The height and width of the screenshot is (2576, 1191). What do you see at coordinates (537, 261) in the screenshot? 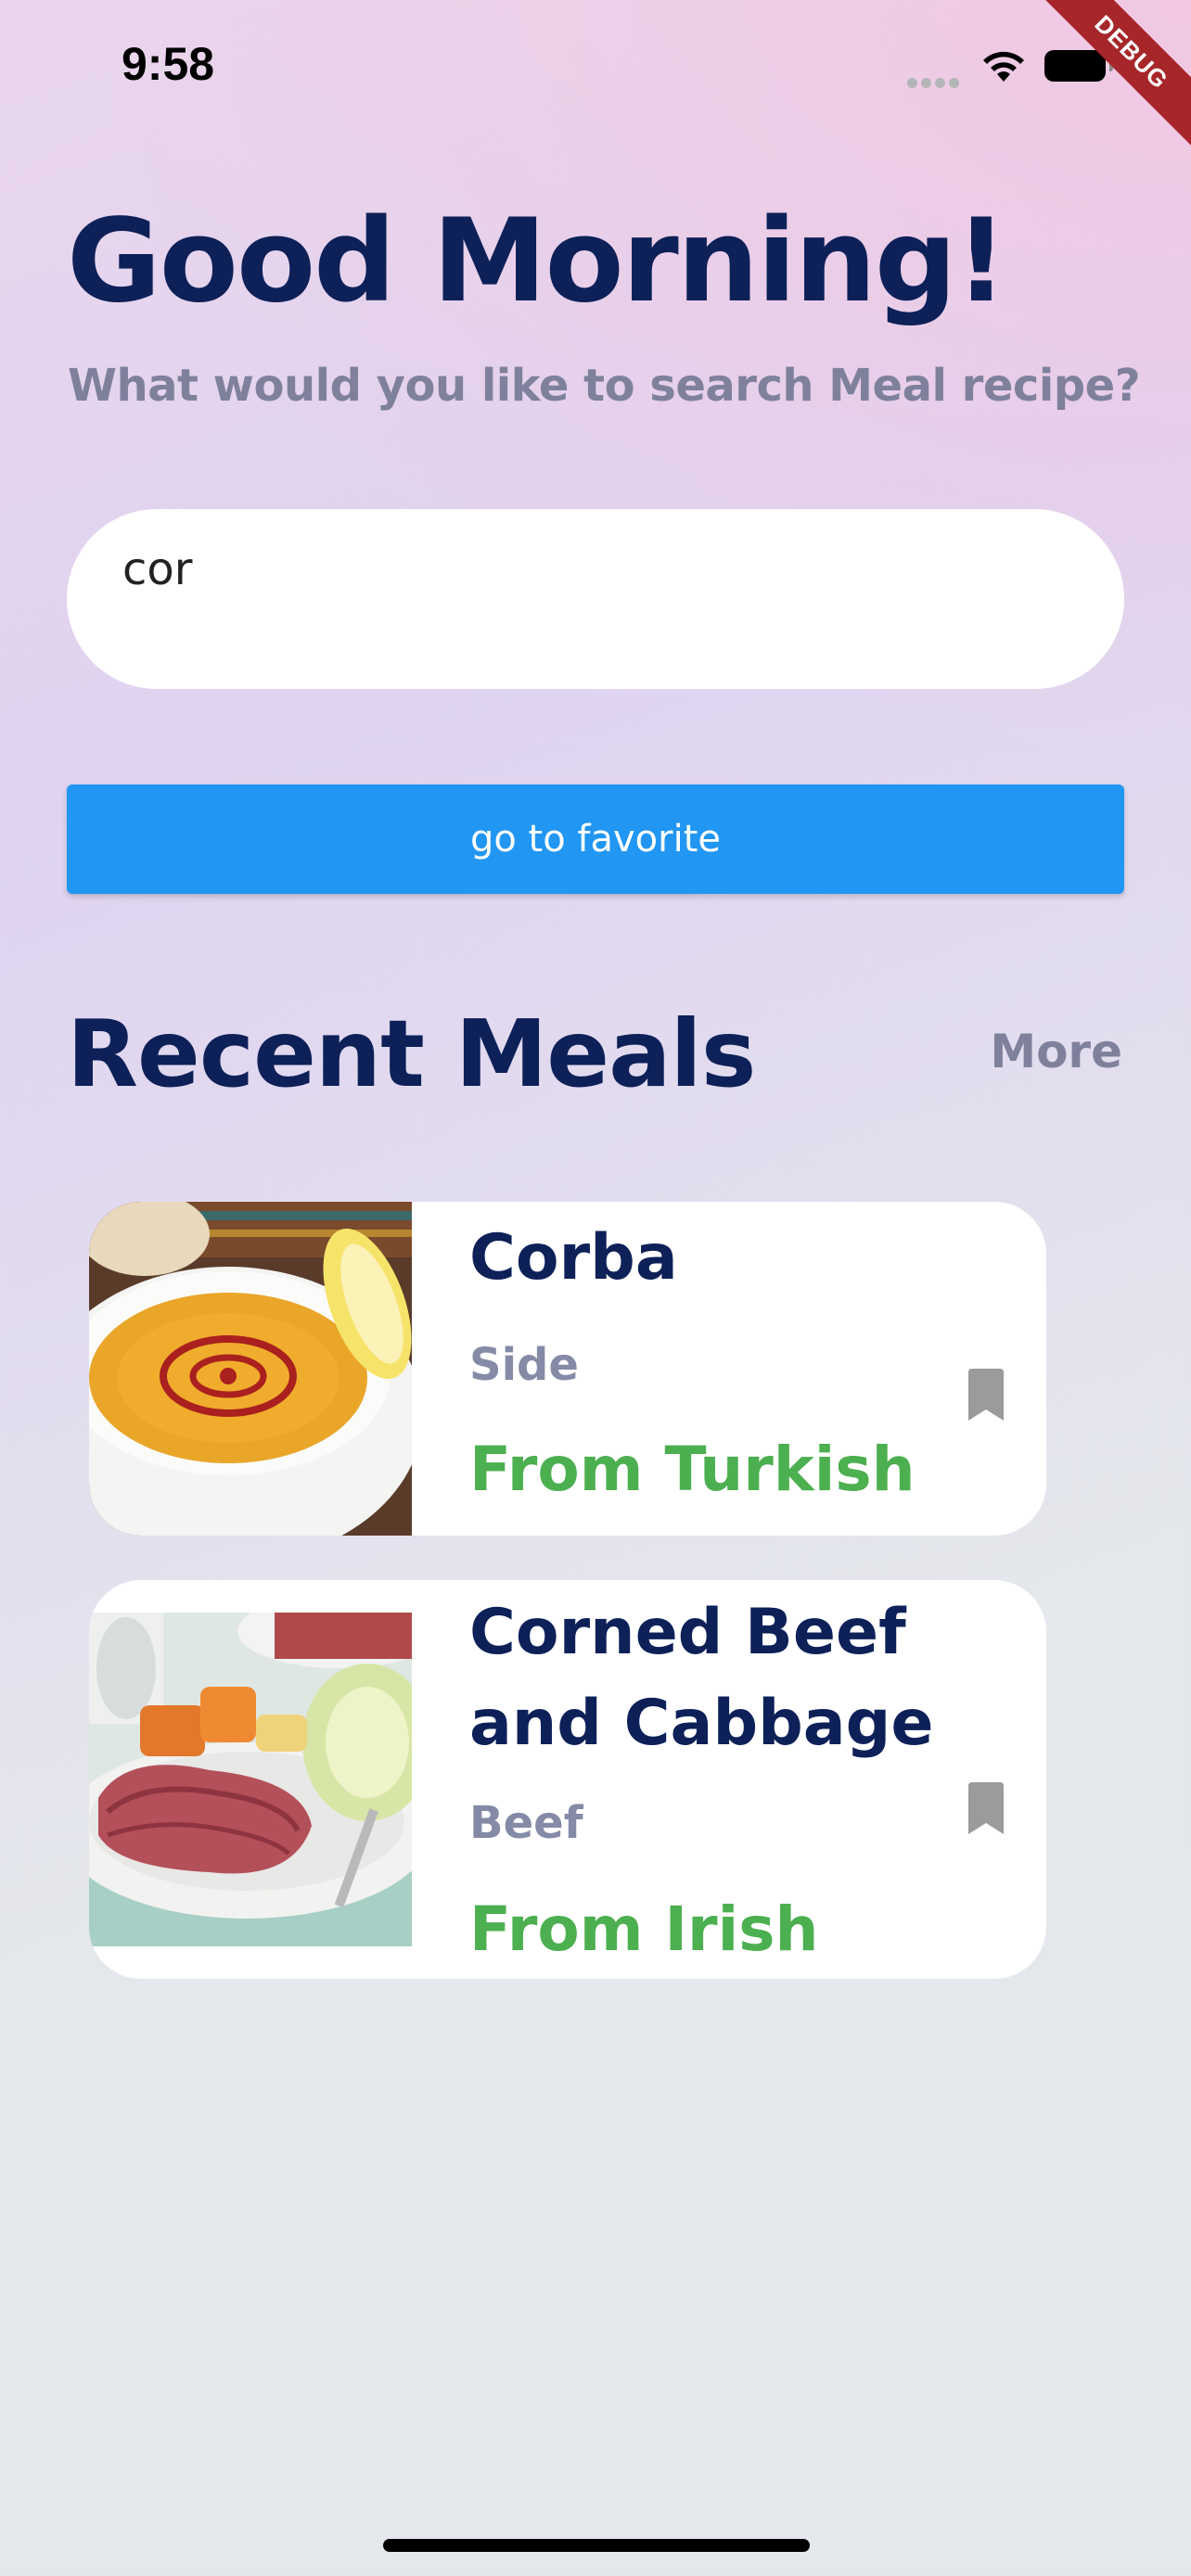
I see `greeting-title: Good Morning!` at bounding box center [537, 261].